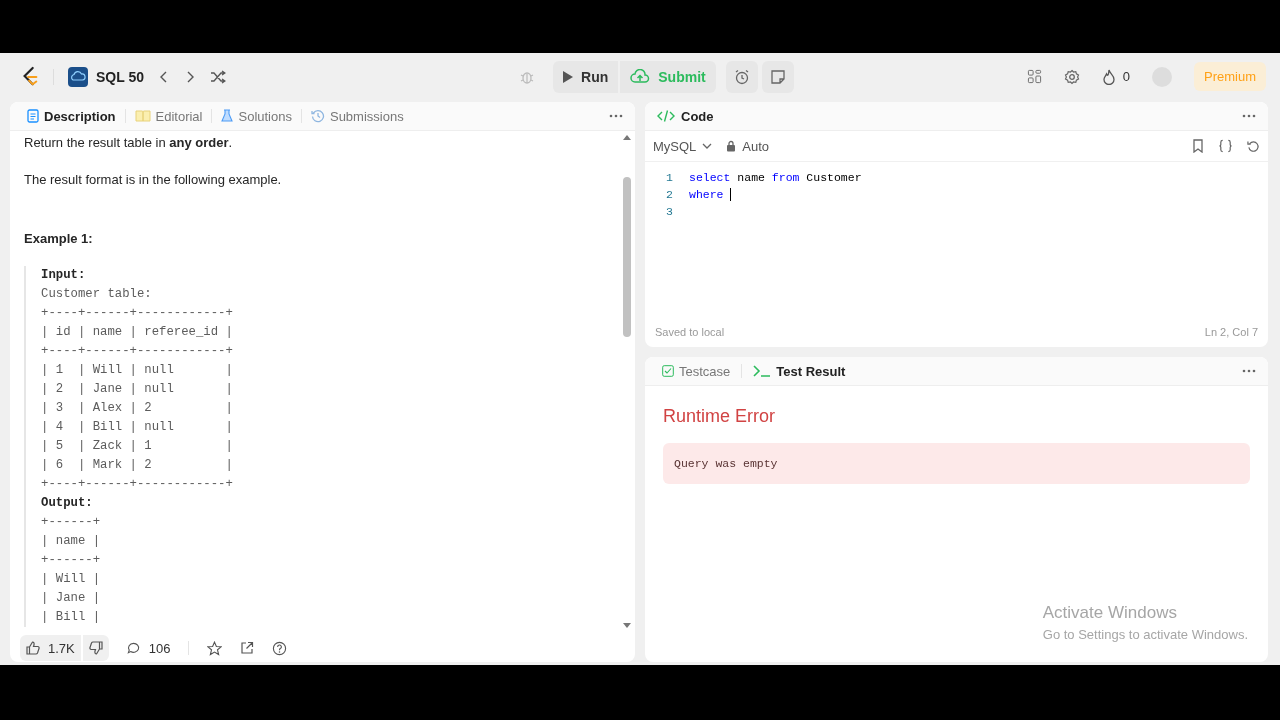  I want to click on streak-count: 0, so click(1126, 76).